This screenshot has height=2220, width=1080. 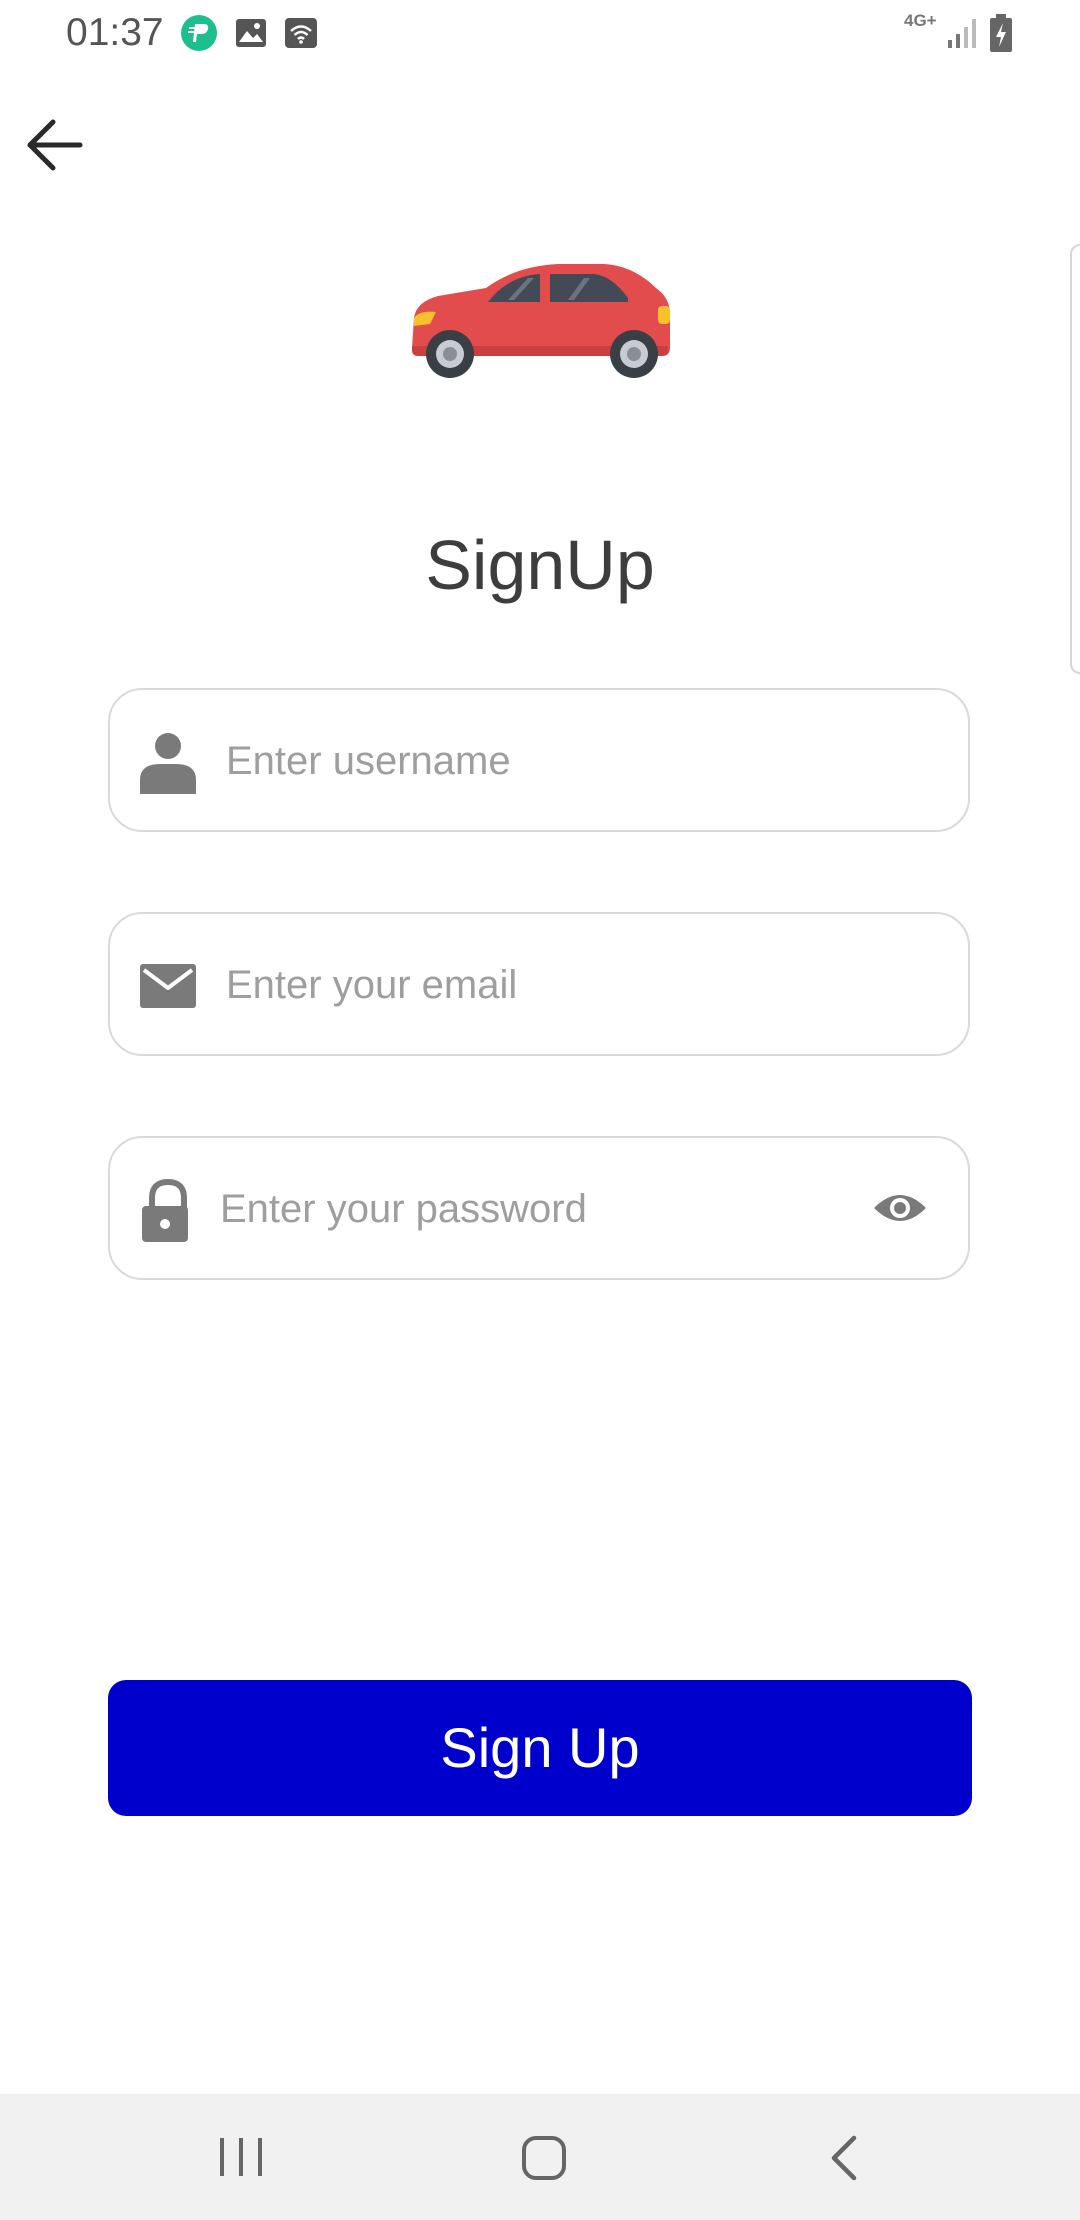 I want to click on sign-up-button: Sign Up, so click(x=540, y=1748).